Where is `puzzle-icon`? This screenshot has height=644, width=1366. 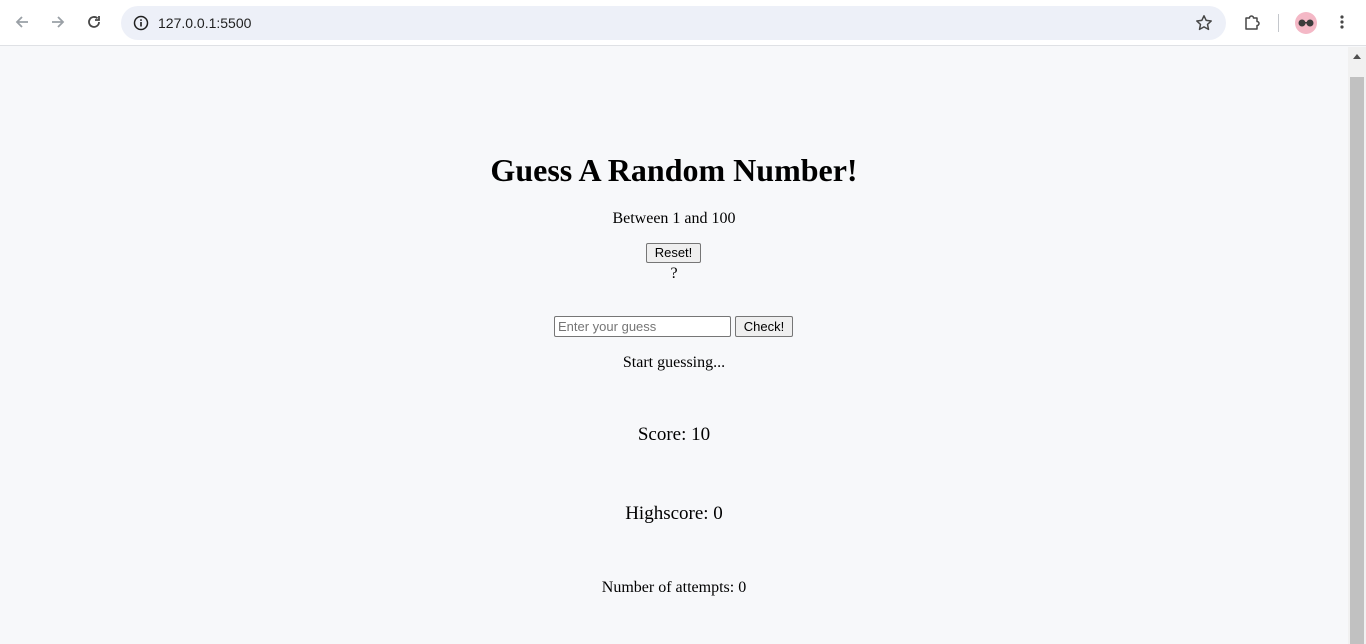
puzzle-icon is located at coordinates (1252, 22).